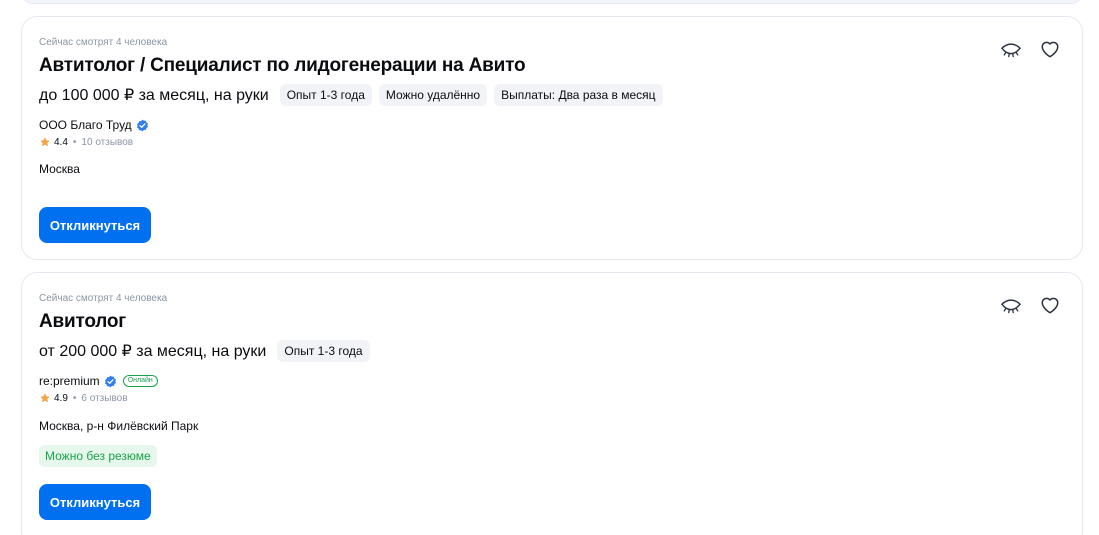  I want to click on vacancy-title: Авитолог, so click(82, 322).